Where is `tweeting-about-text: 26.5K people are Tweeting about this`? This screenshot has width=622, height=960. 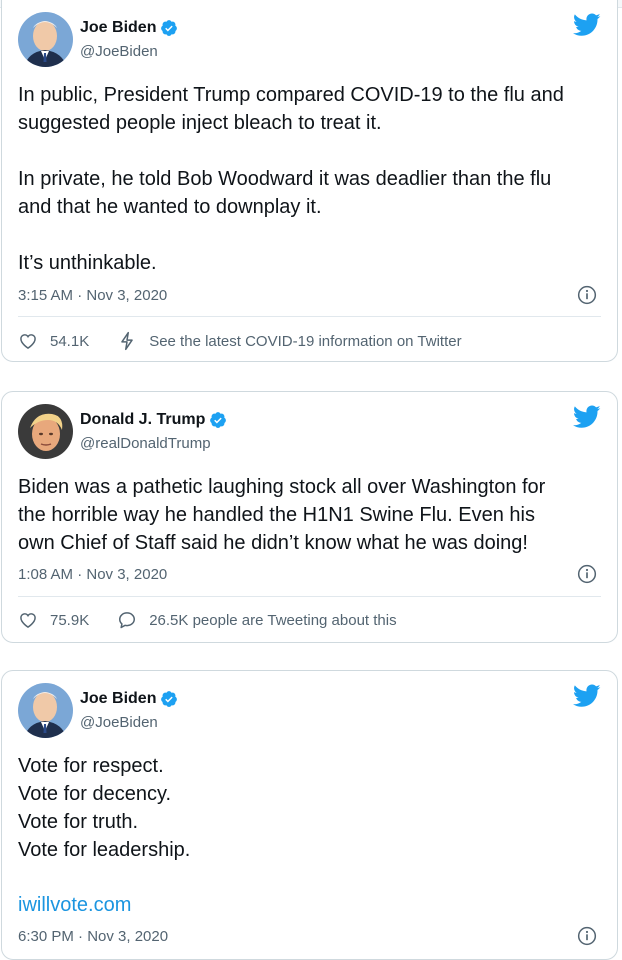
tweeting-about-text: 26.5K people are Tweeting about this is located at coordinates (273, 620).